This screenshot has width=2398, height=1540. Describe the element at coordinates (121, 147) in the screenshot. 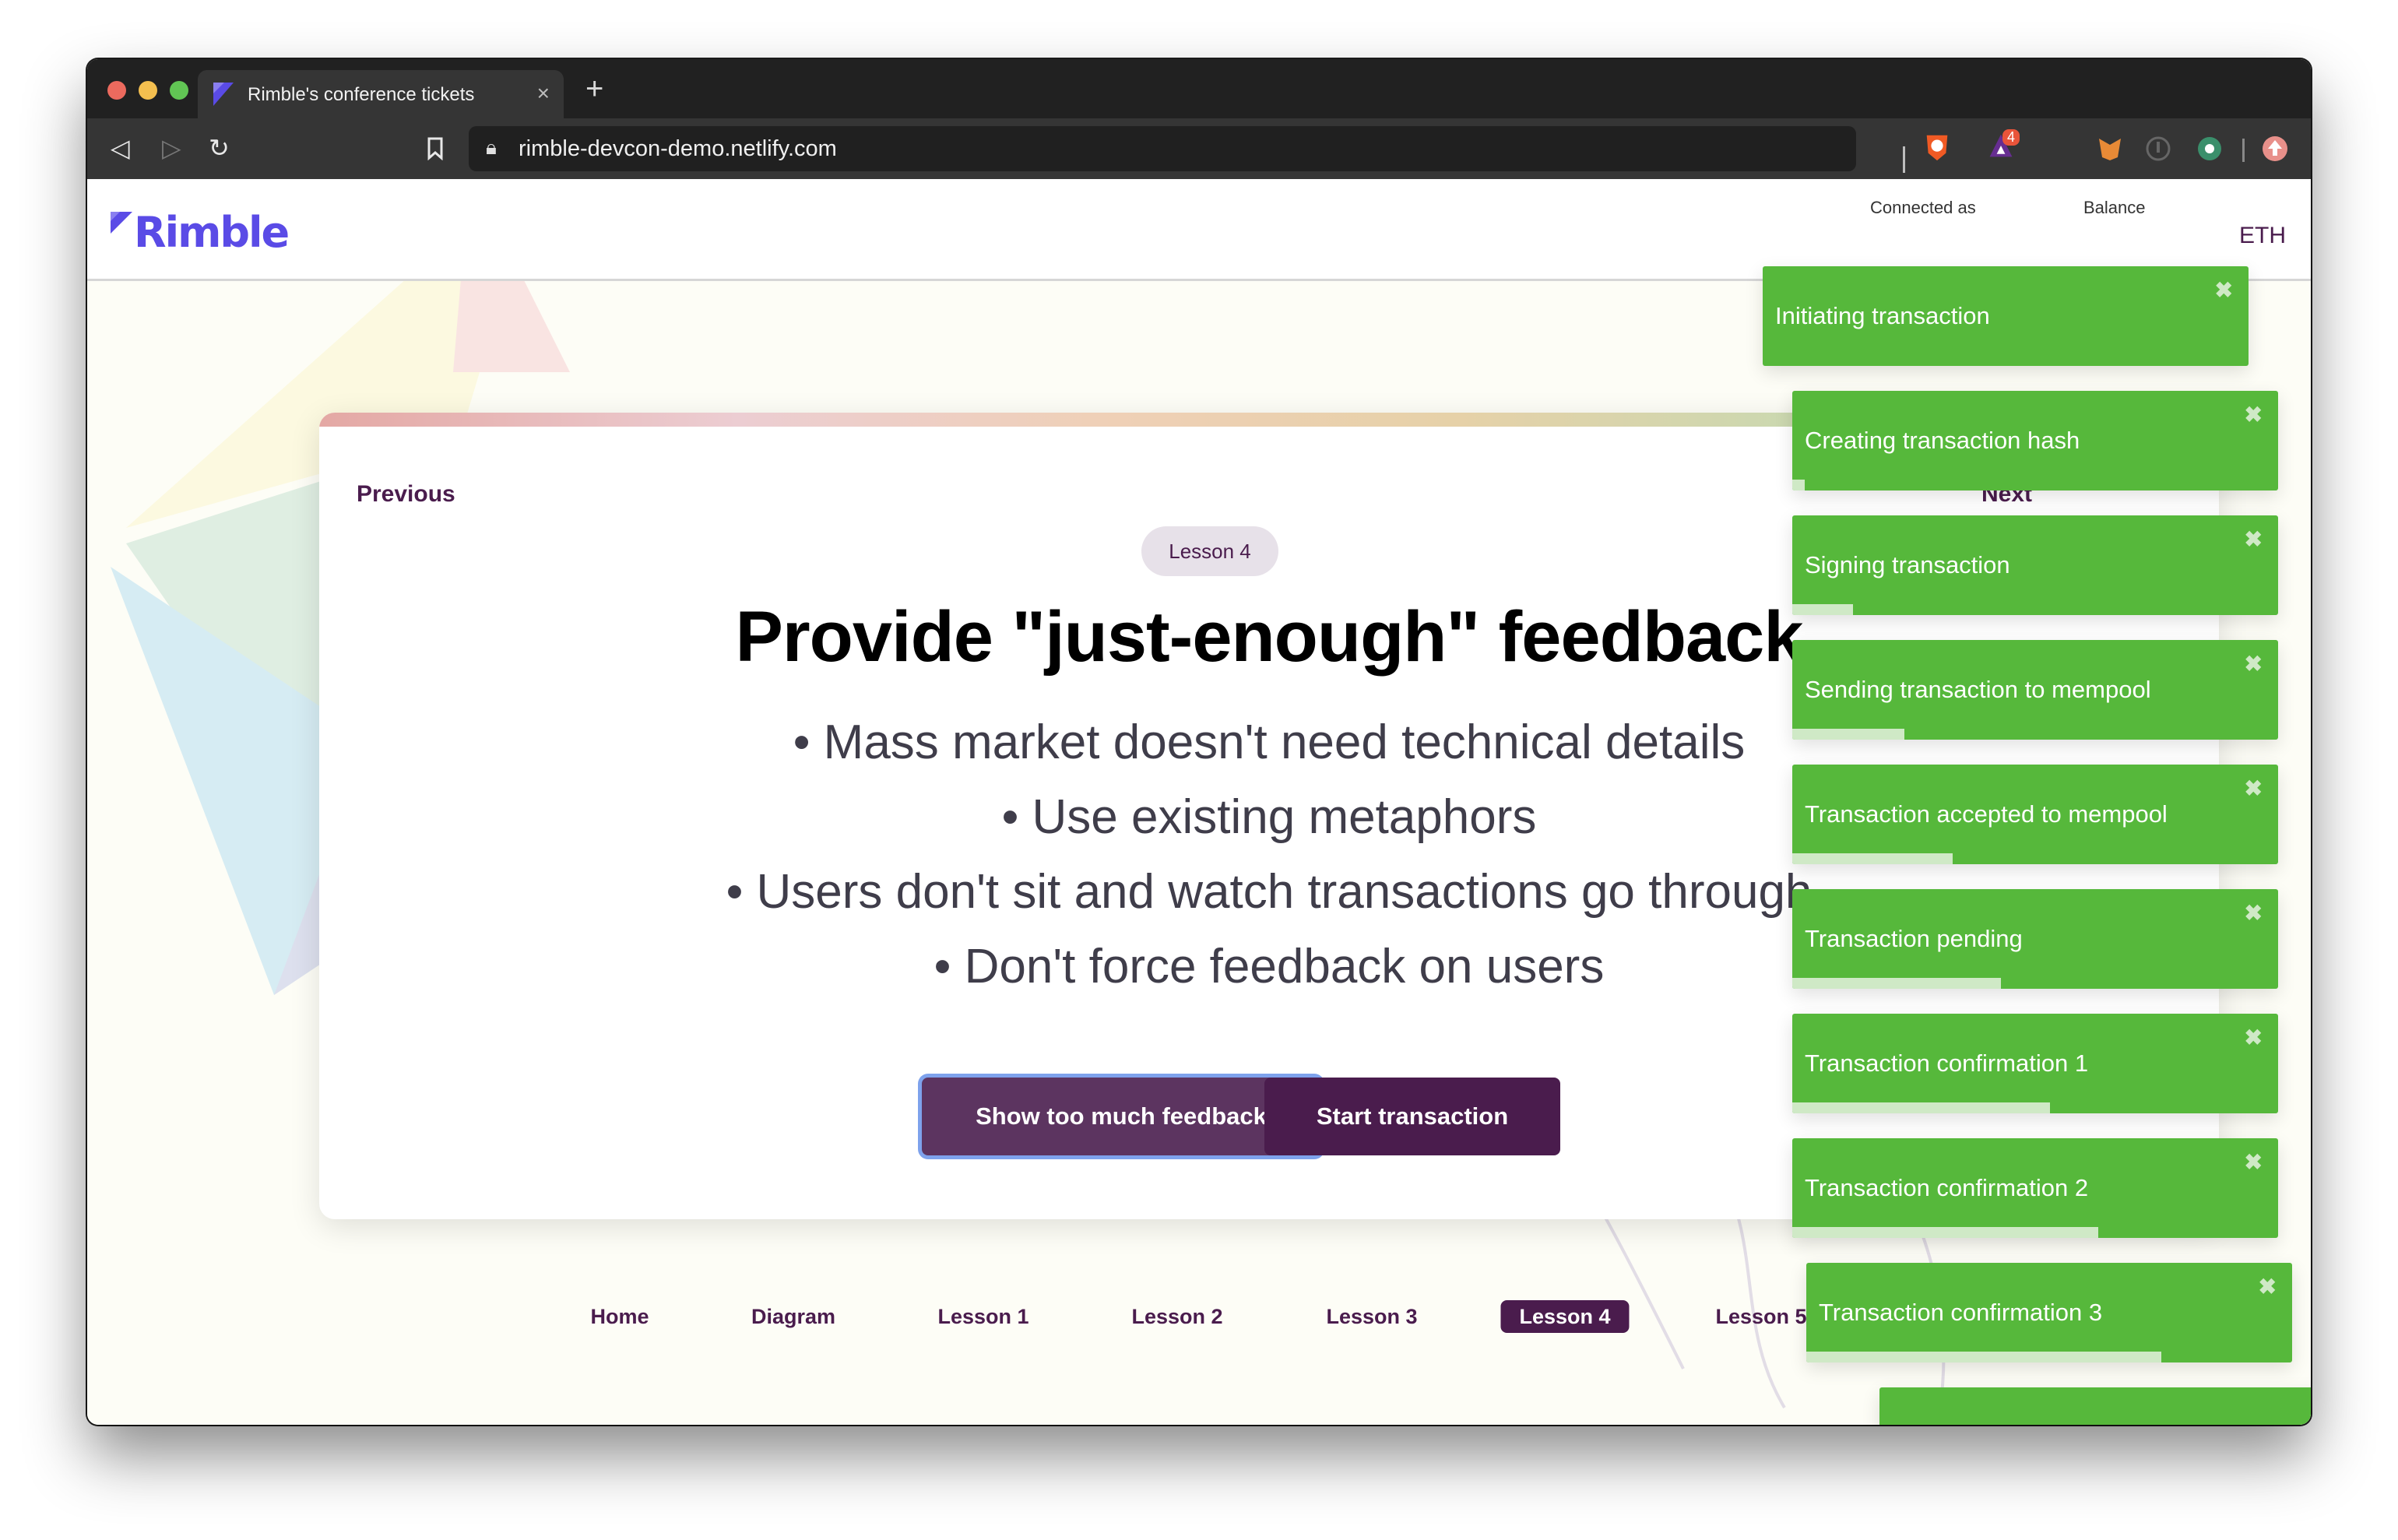

I see `back-icon: ◁` at that location.